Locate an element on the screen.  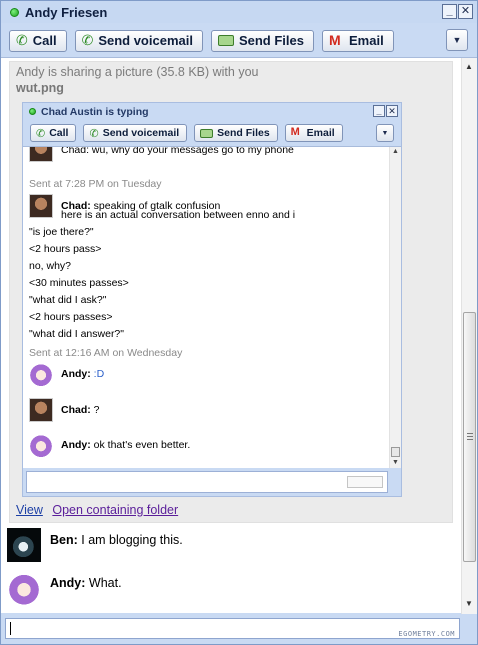
picture-voicemail-button: ✆ Send voicemail is located at coordinates (135, 133).